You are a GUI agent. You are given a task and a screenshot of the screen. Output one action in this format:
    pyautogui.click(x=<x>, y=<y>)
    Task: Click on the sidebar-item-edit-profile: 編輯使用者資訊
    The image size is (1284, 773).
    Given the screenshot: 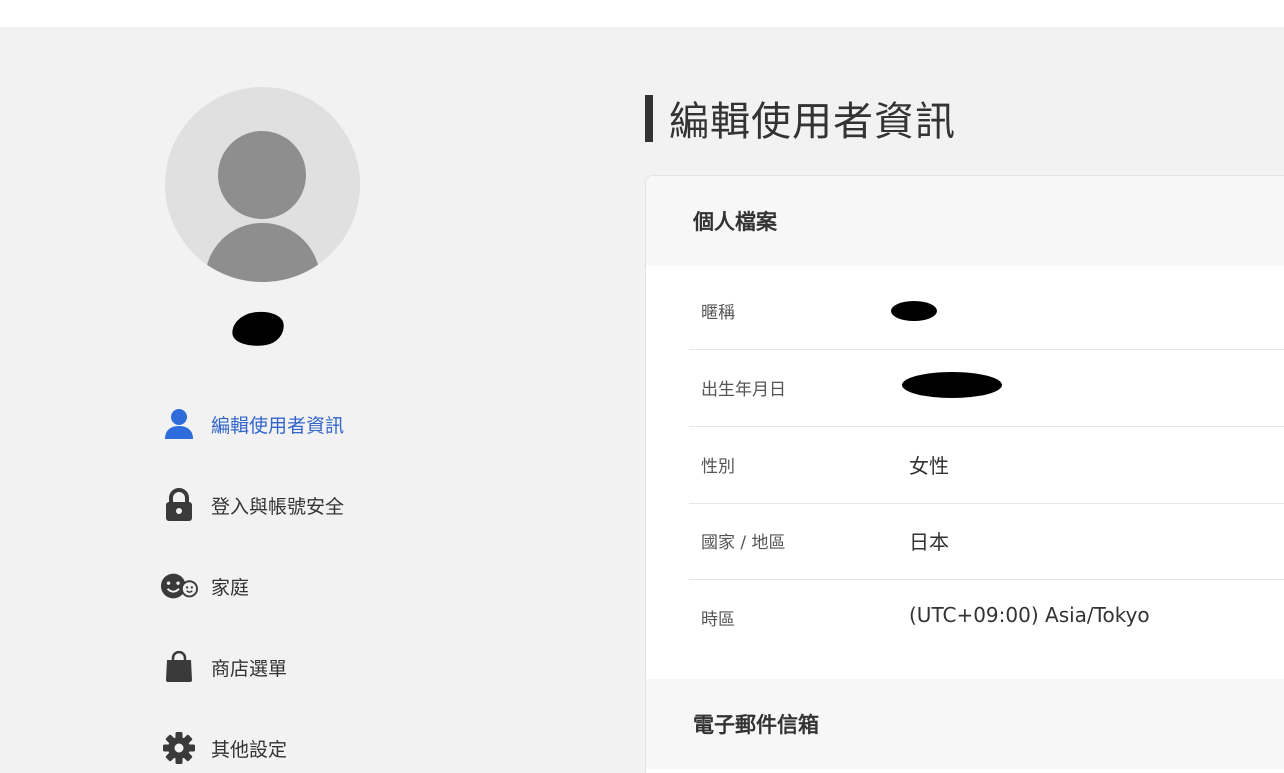 What is the action you would take?
    pyautogui.click(x=325, y=424)
    